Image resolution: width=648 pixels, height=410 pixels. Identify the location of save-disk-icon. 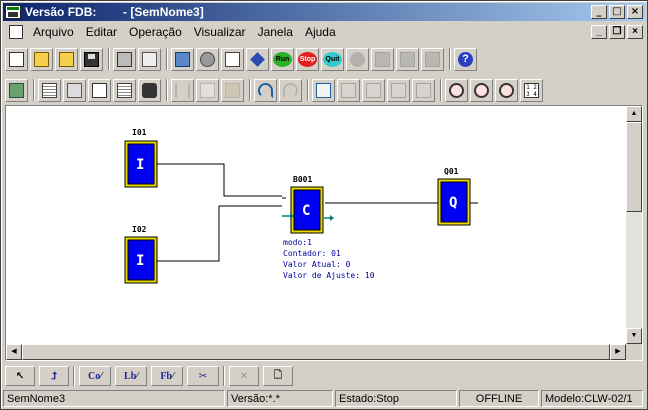
(91, 59).